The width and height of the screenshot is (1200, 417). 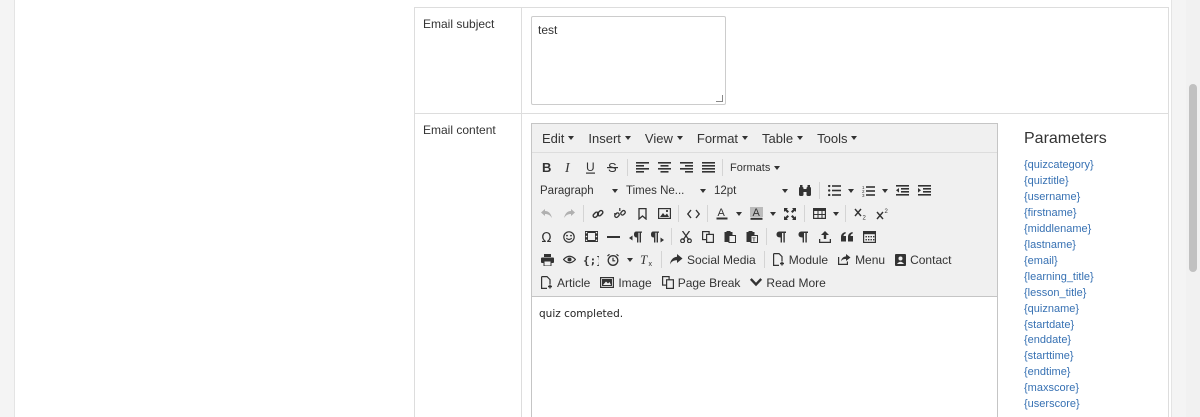 What do you see at coordinates (805, 190) in the screenshot?
I see `binoculars-icon` at bounding box center [805, 190].